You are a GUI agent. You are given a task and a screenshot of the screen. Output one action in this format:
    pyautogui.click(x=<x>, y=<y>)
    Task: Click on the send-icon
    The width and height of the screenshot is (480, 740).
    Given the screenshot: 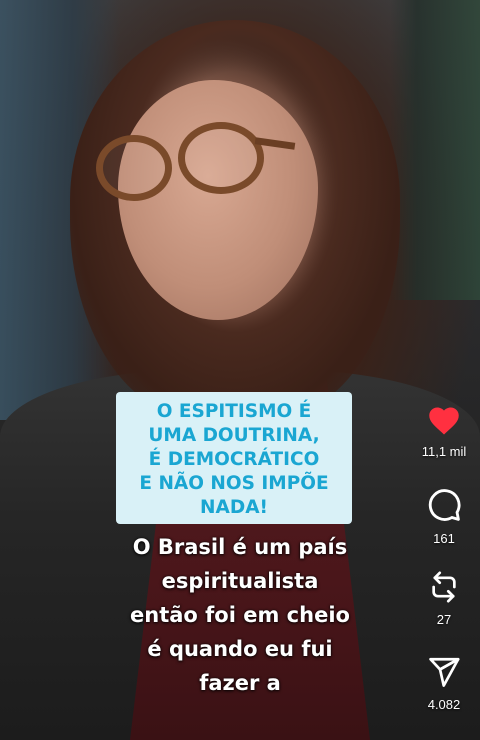 What is the action you would take?
    pyautogui.click(x=444, y=672)
    